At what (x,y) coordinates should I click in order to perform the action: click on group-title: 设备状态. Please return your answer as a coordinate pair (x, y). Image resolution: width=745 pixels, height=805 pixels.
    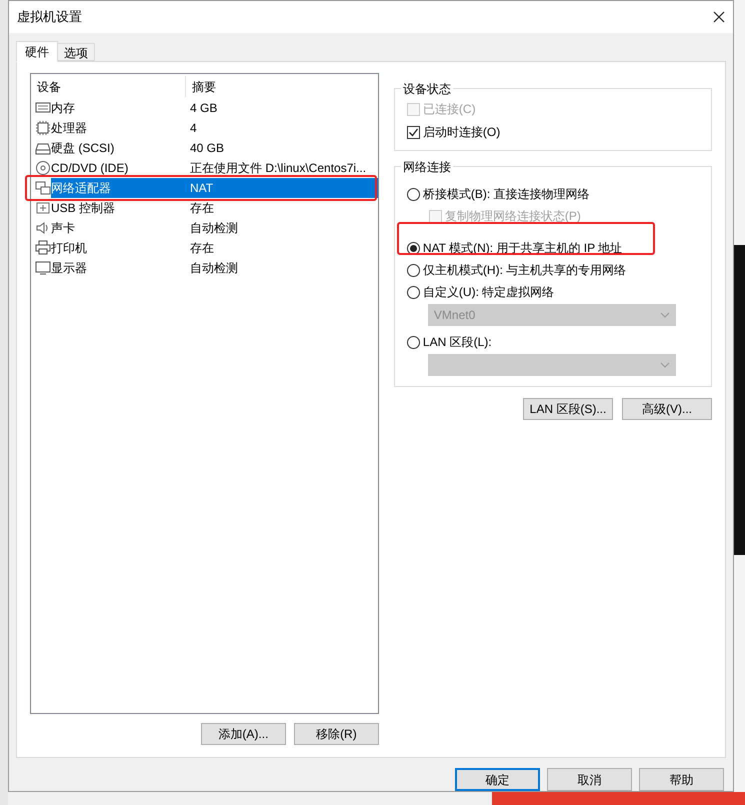
    Looking at the image, I should click on (426, 89).